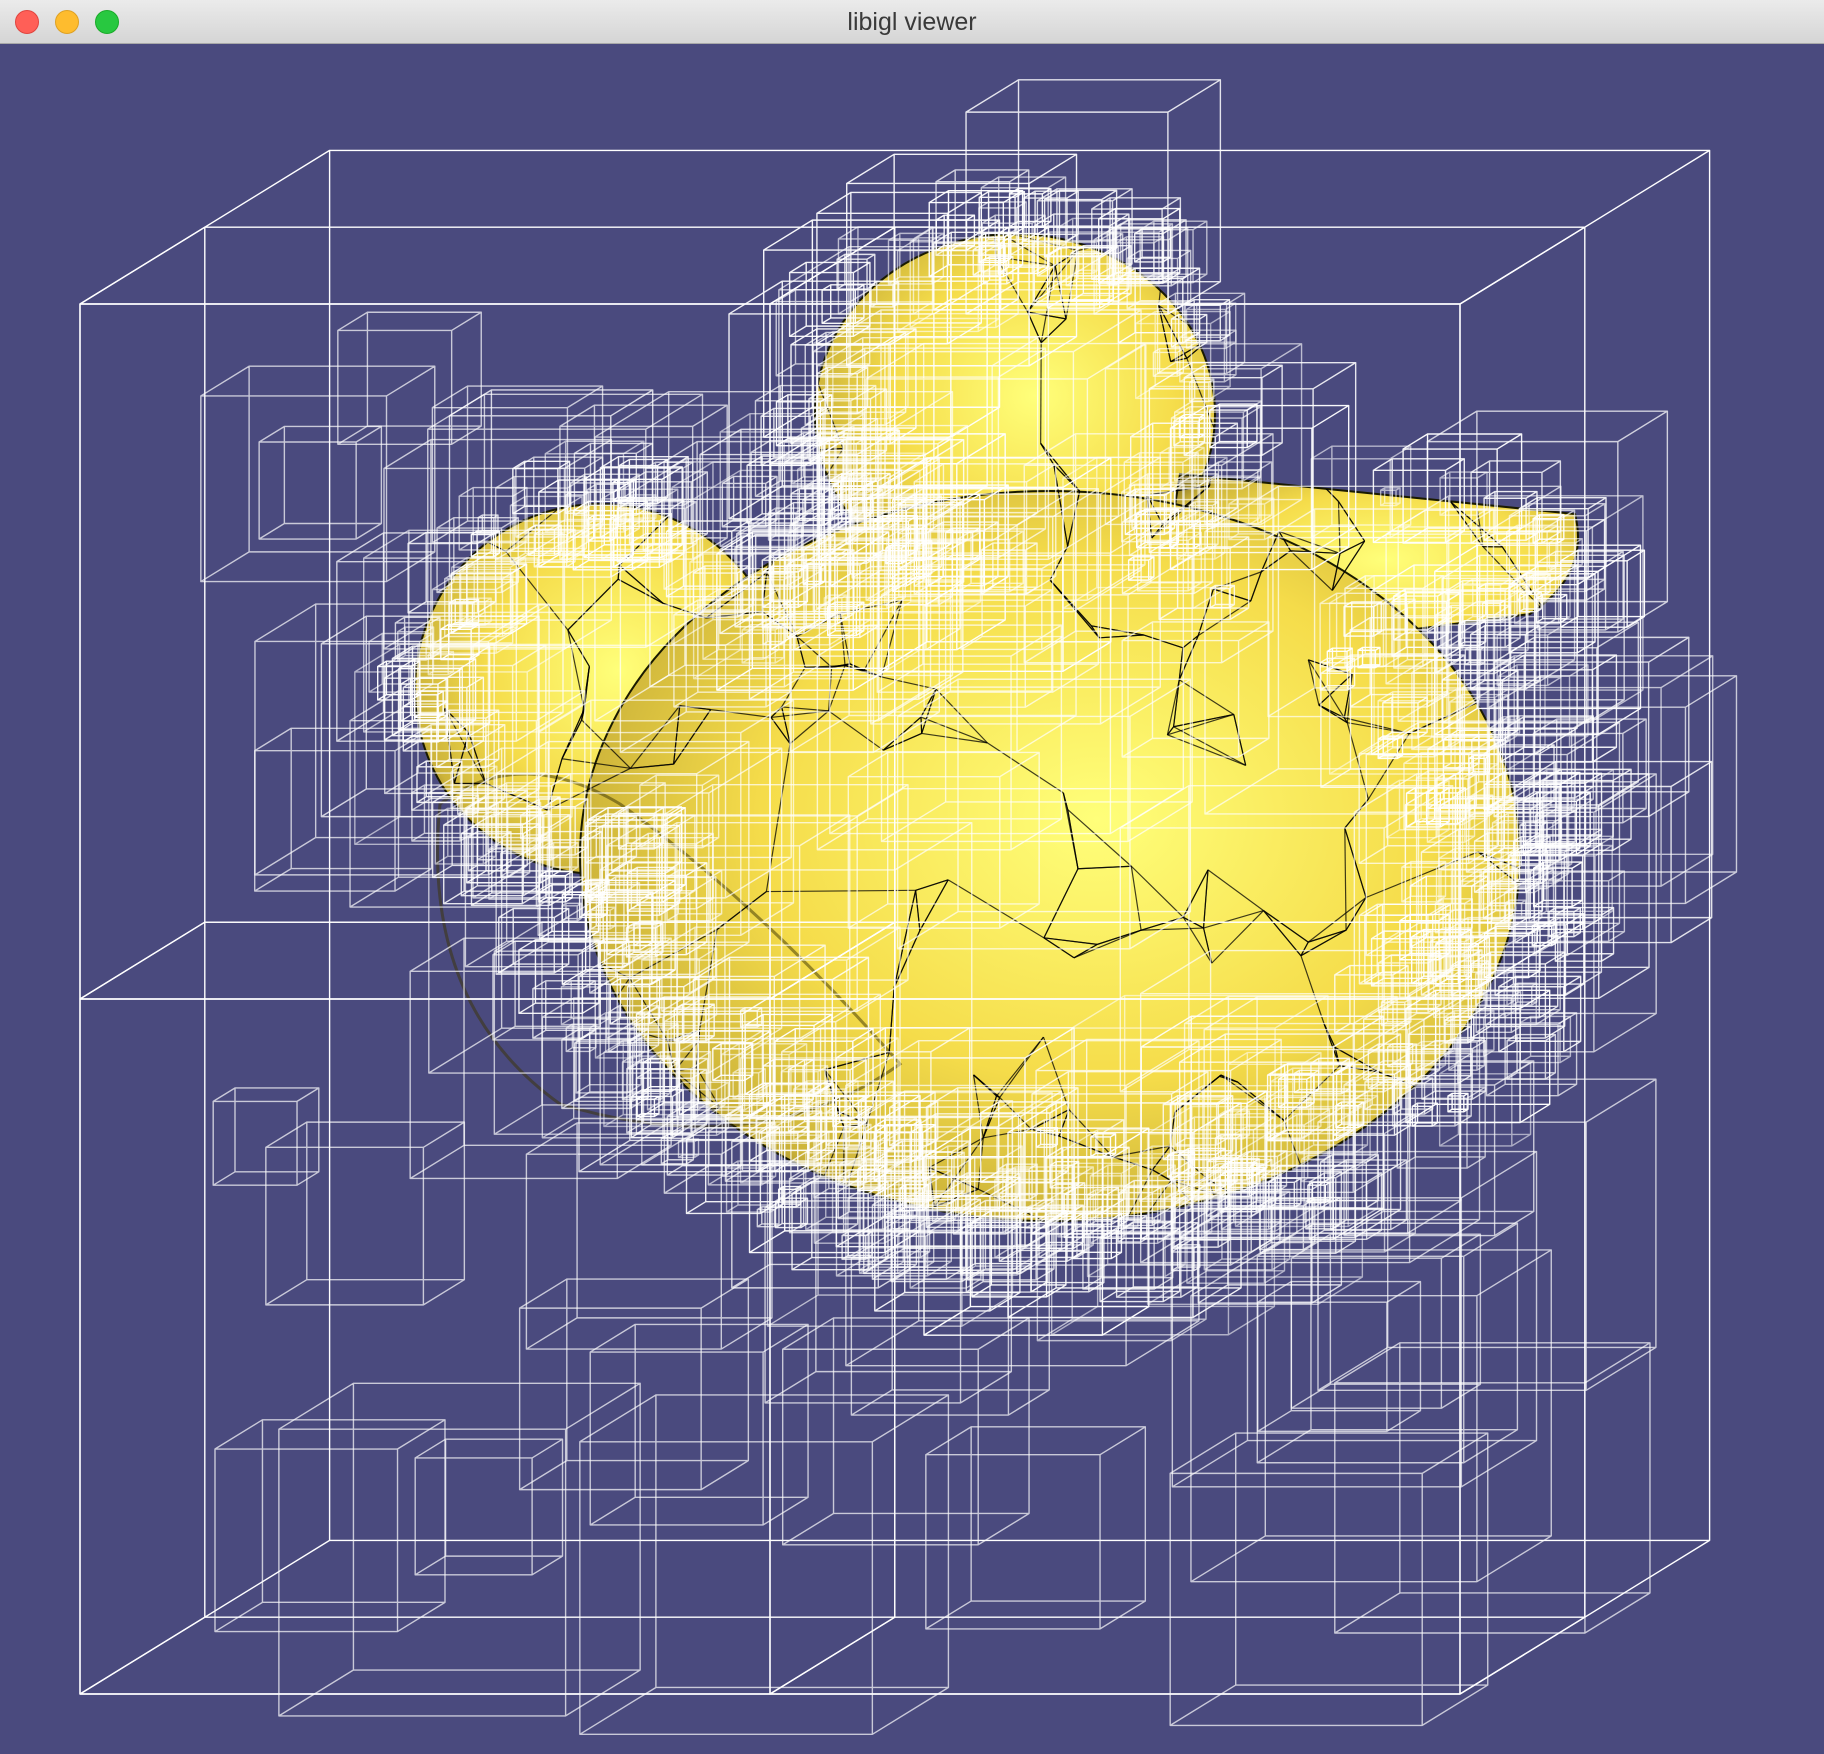  Describe the element at coordinates (107, 22) in the screenshot. I see `zoom-button` at that location.